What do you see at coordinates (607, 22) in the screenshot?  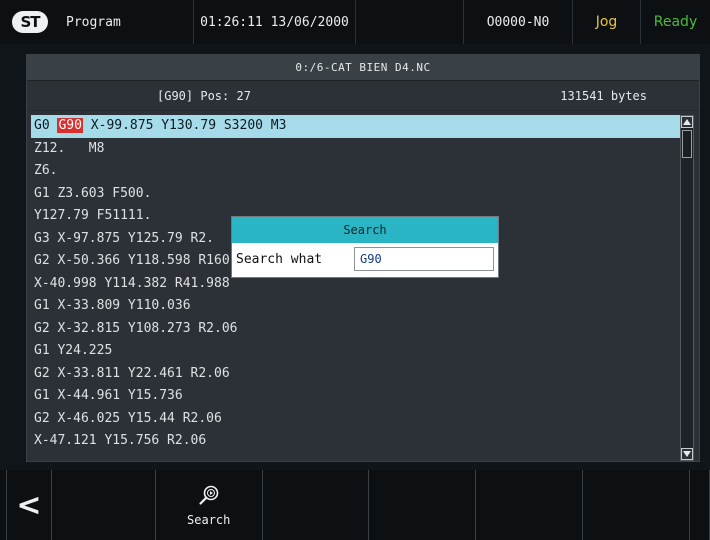 I see `jog-mode-indicator: Jog` at bounding box center [607, 22].